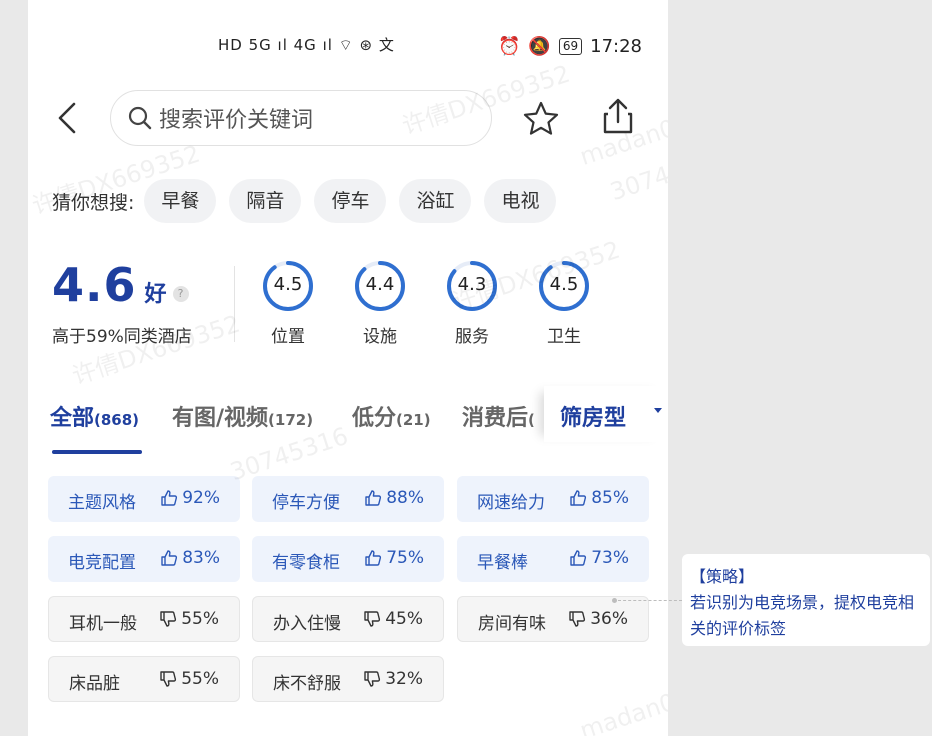 The height and width of the screenshot is (736, 932). What do you see at coordinates (306, 45) in the screenshot?
I see `network-icons: HD 5G ıl 4G ıl ⌔ ⊛ 文` at bounding box center [306, 45].